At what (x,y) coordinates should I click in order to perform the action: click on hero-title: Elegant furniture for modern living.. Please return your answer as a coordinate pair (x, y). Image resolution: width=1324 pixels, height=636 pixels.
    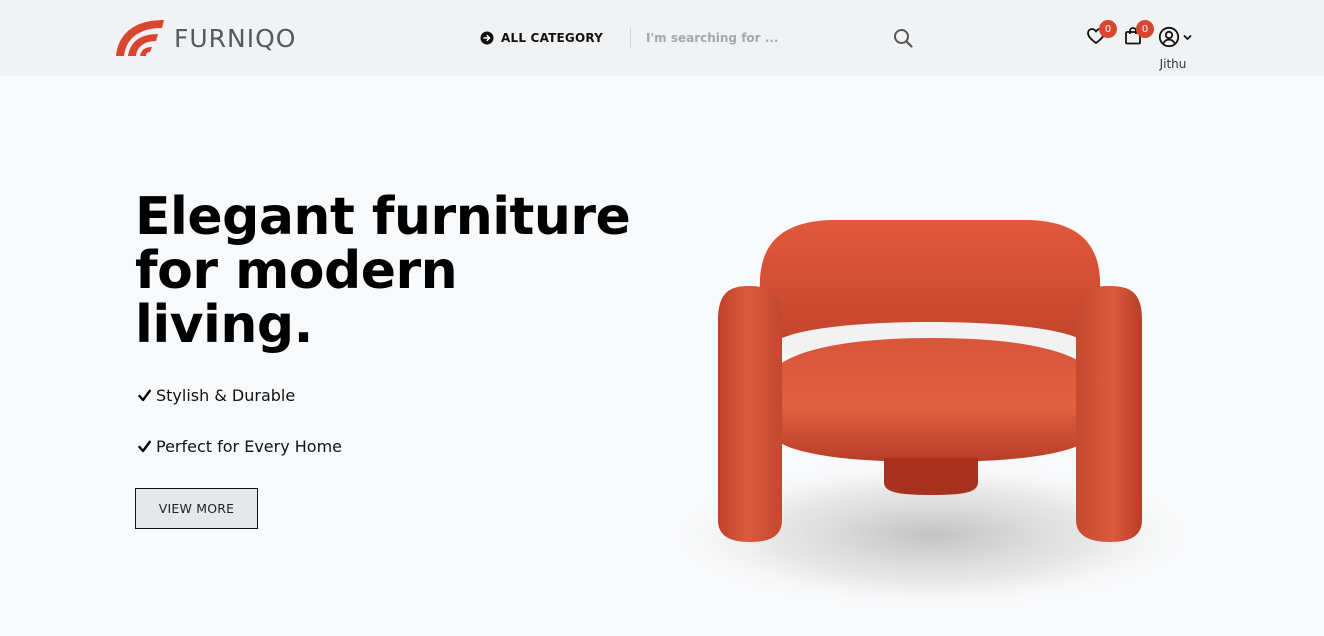
    Looking at the image, I should click on (395, 271).